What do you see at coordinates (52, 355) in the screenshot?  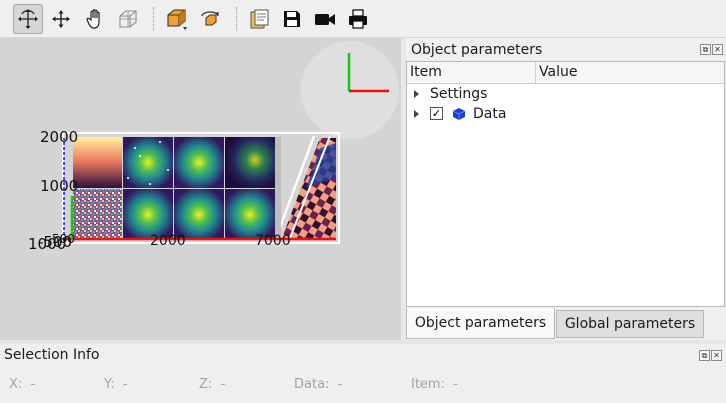 I see `selection-info-title: Selection Info` at bounding box center [52, 355].